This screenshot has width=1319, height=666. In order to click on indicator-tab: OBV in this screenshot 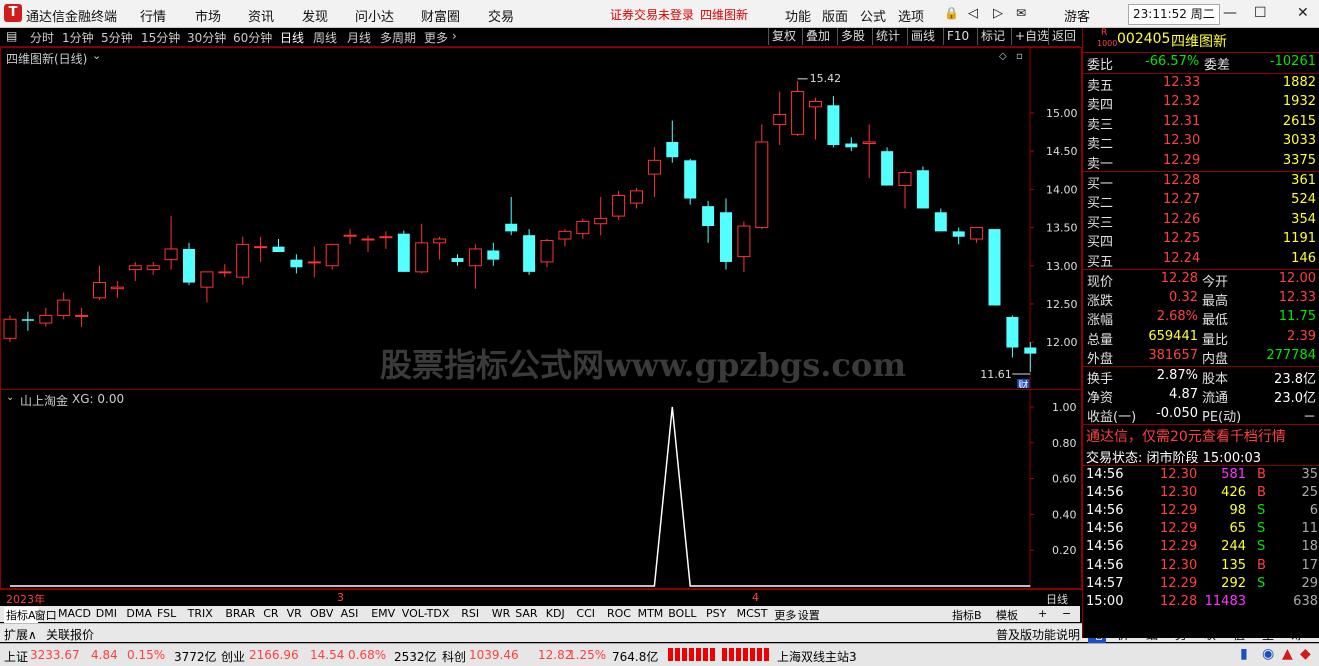, I will do `click(321, 613)`.